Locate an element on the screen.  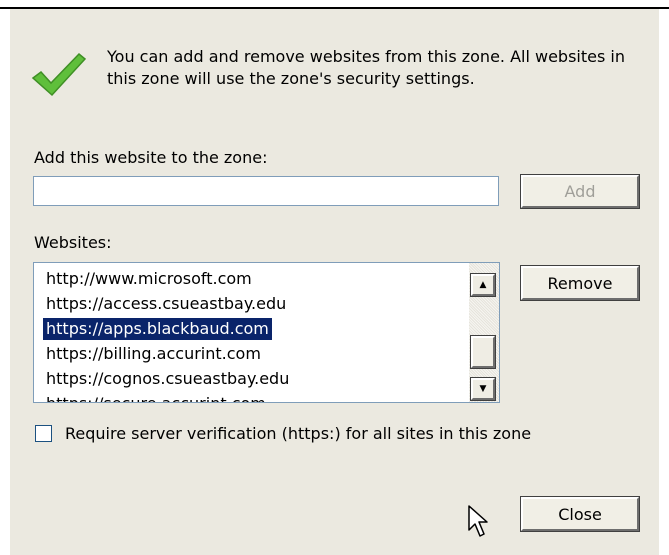
websites-scrollbar: ▲ ▼ is located at coordinates (484, 332).